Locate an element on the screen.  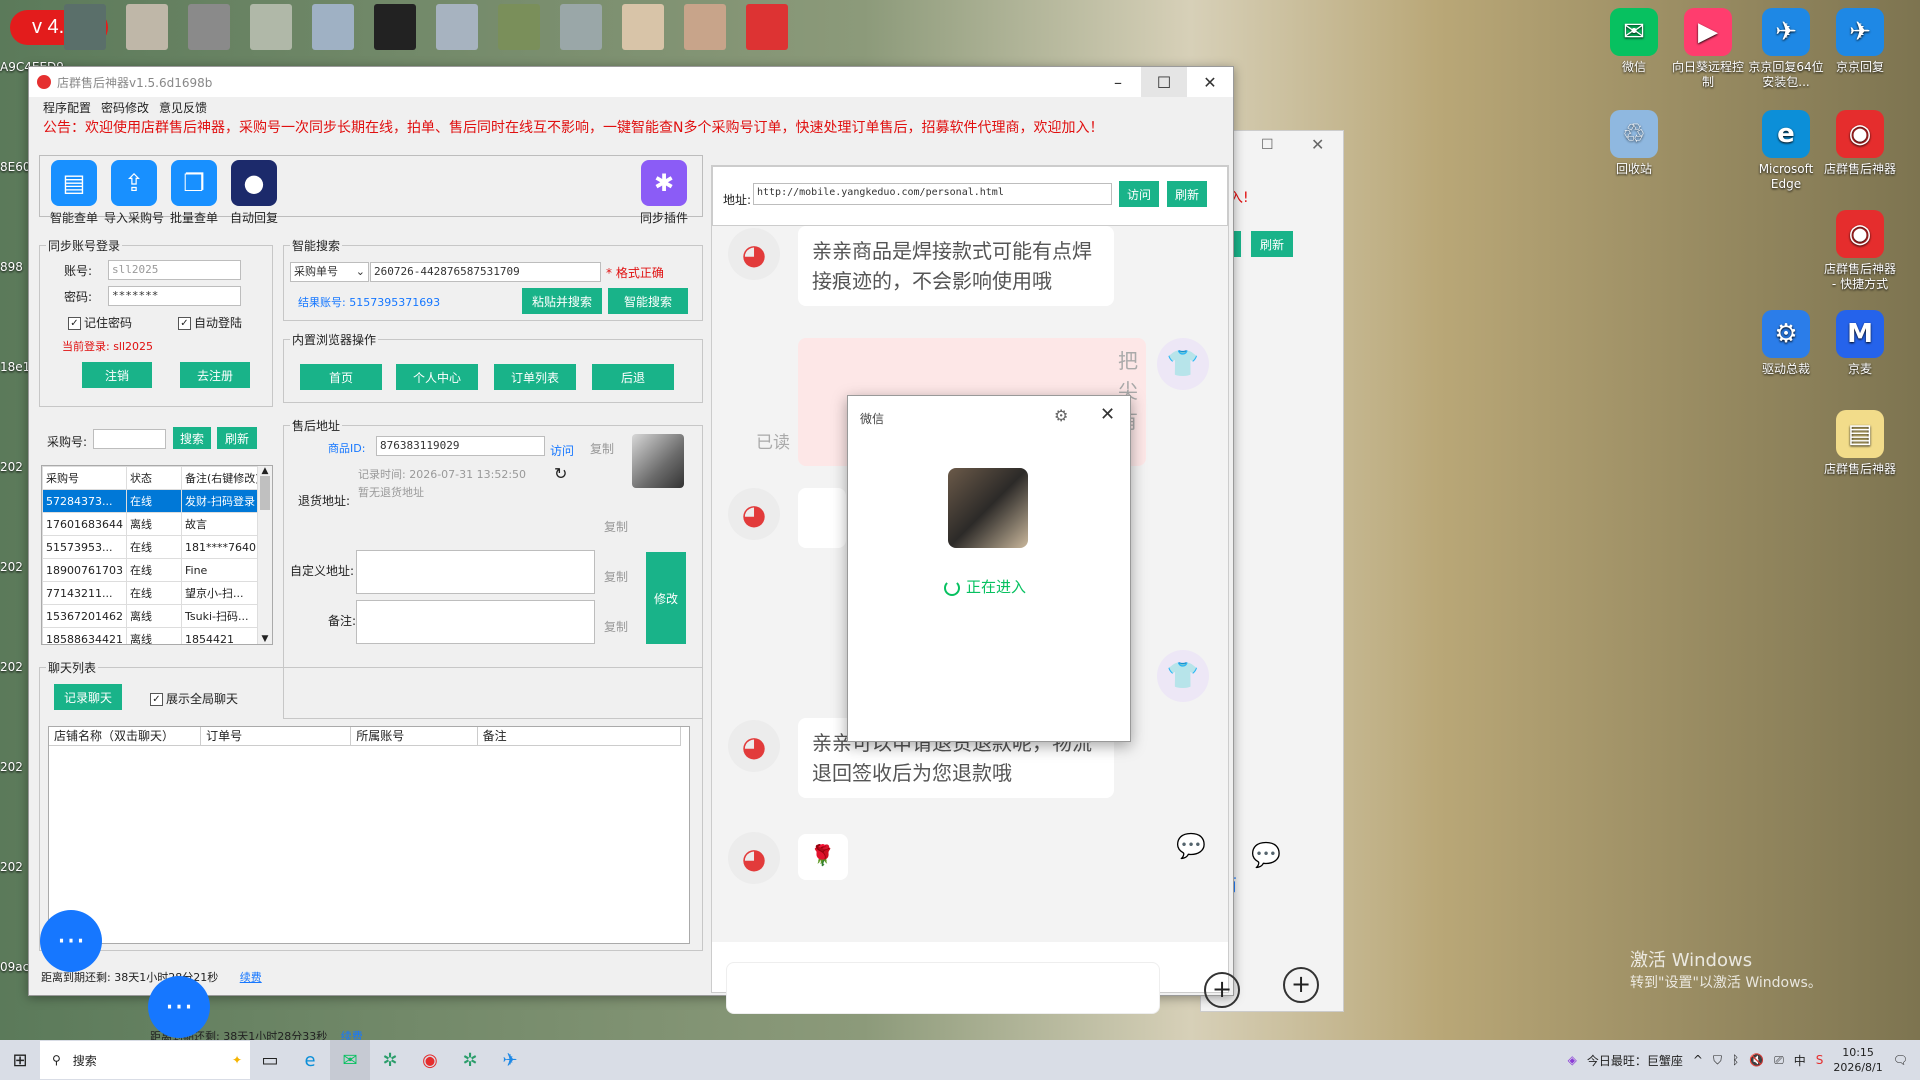
show-all-chat-checkbox: ✓ 展示全局聊天 is located at coordinates (194, 698).